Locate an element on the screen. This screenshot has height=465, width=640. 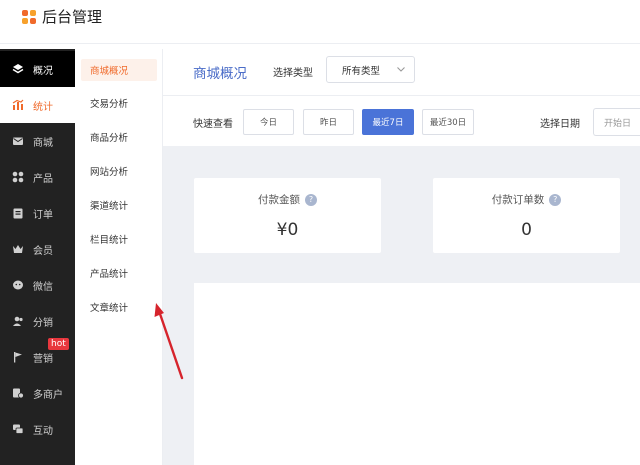
start-date-input: 开始日 is located at coordinates (616, 122).